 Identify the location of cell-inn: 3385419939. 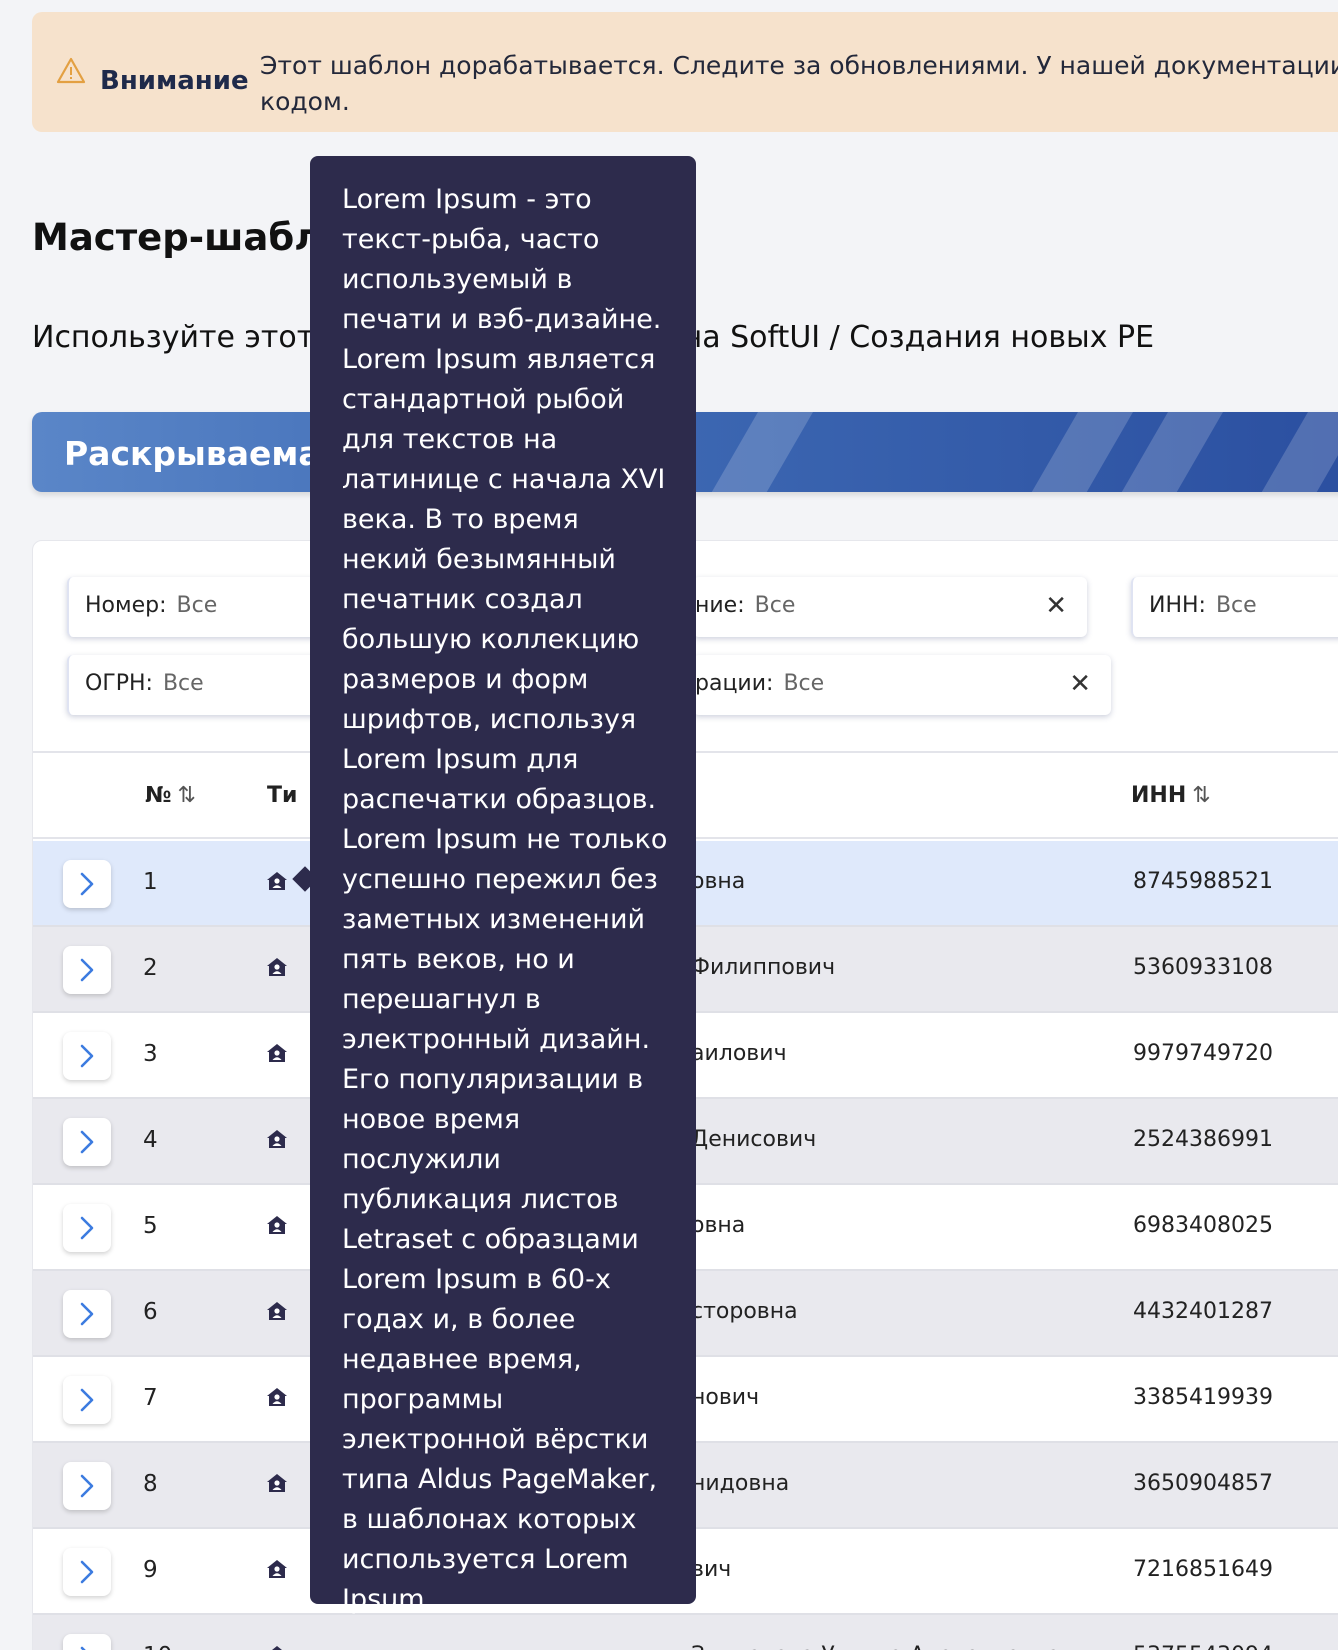
(1203, 1397).